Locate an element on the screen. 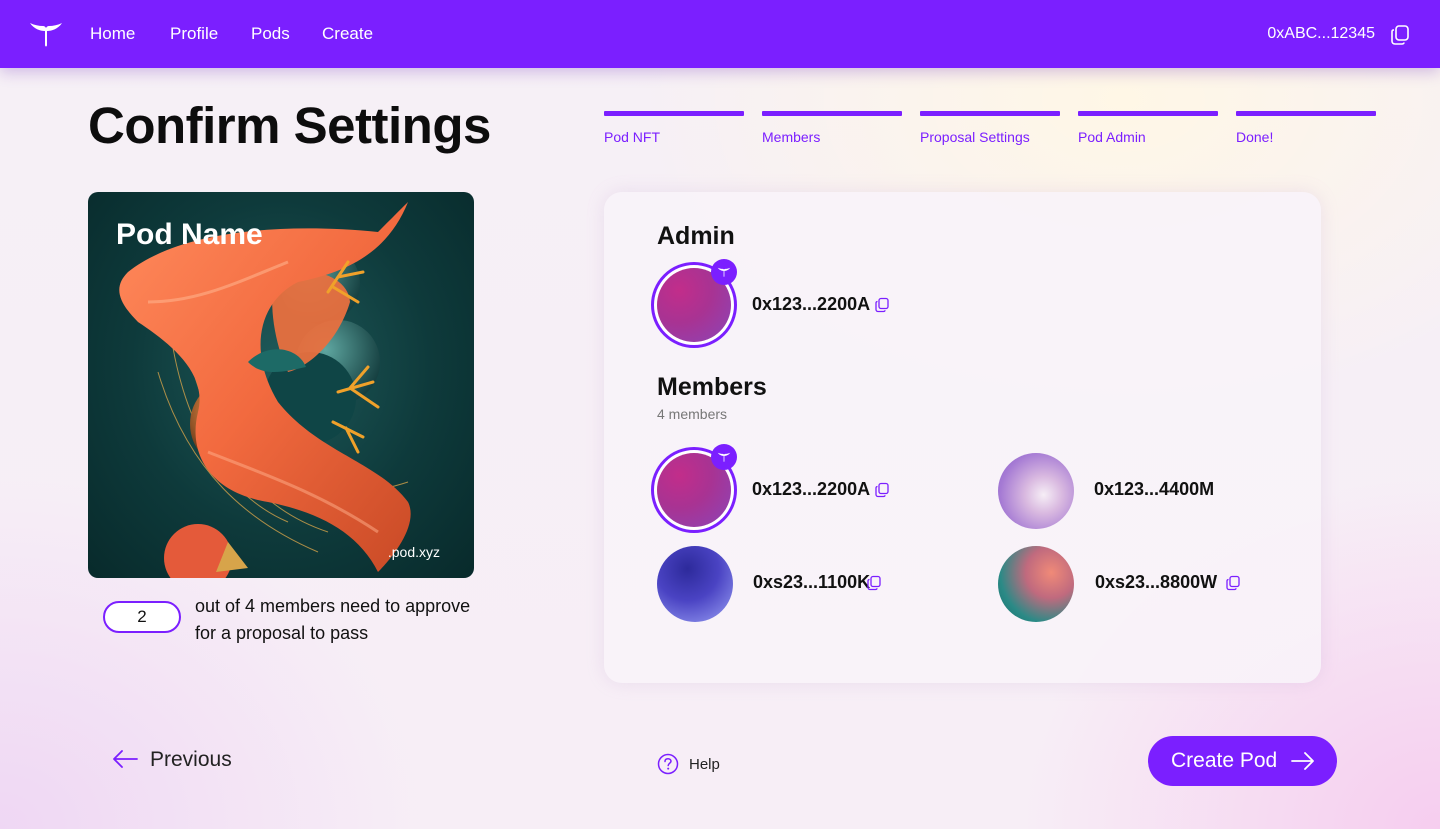 This screenshot has height=829, width=1440. arrow-right-icon is located at coordinates (1302, 761).